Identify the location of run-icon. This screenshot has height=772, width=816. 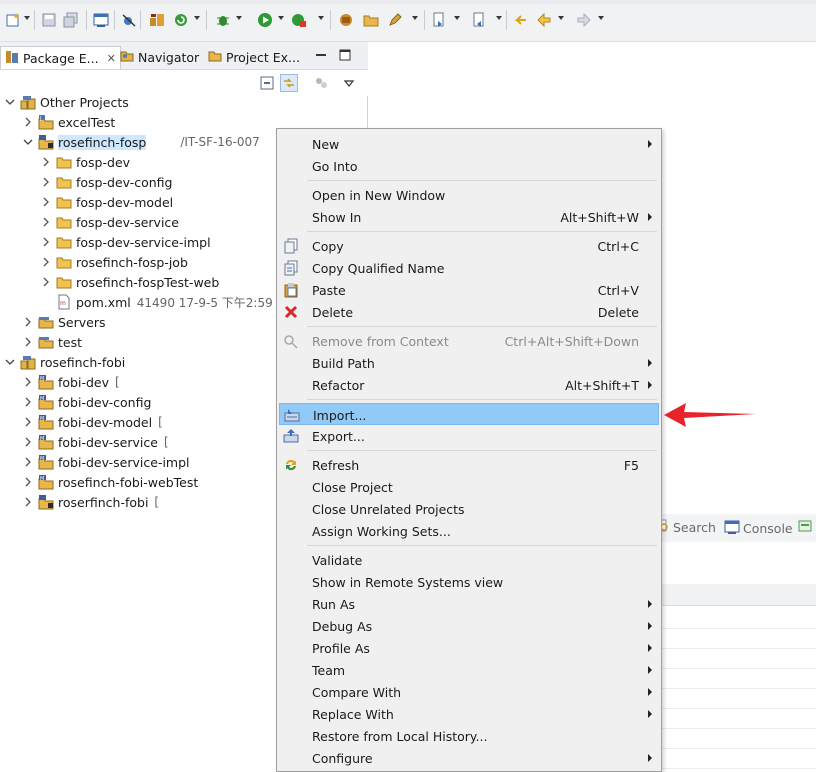
(265, 20).